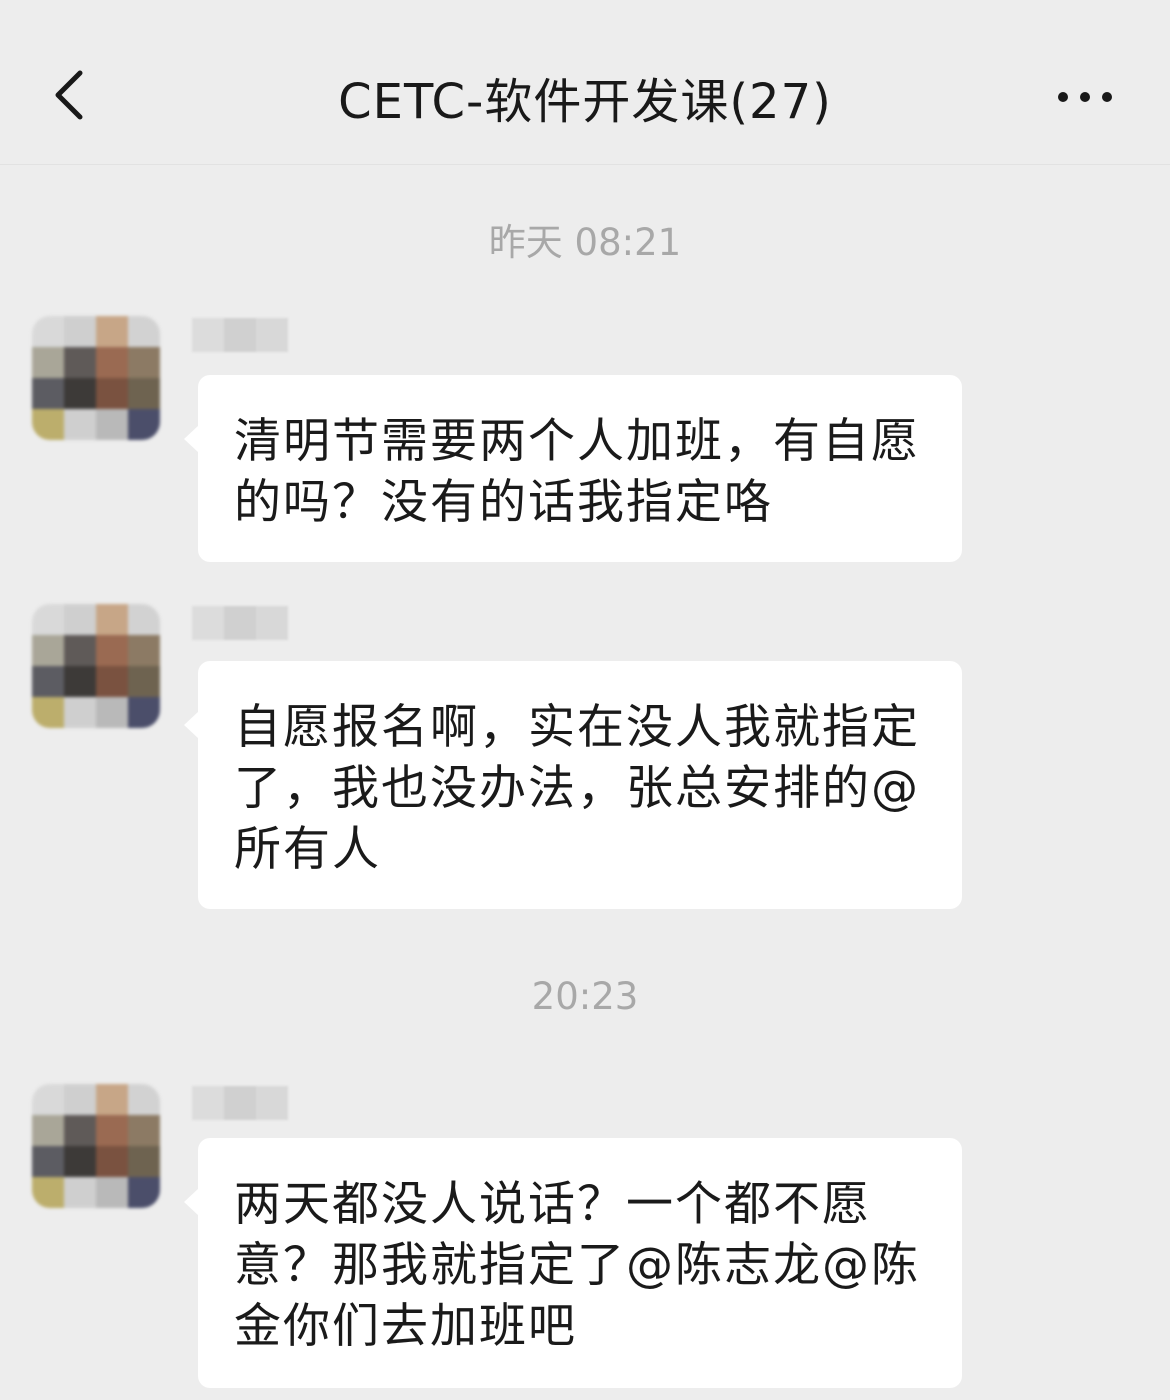 This screenshot has height=1400, width=1170. What do you see at coordinates (1085, 97) in the screenshot?
I see `more-button` at bounding box center [1085, 97].